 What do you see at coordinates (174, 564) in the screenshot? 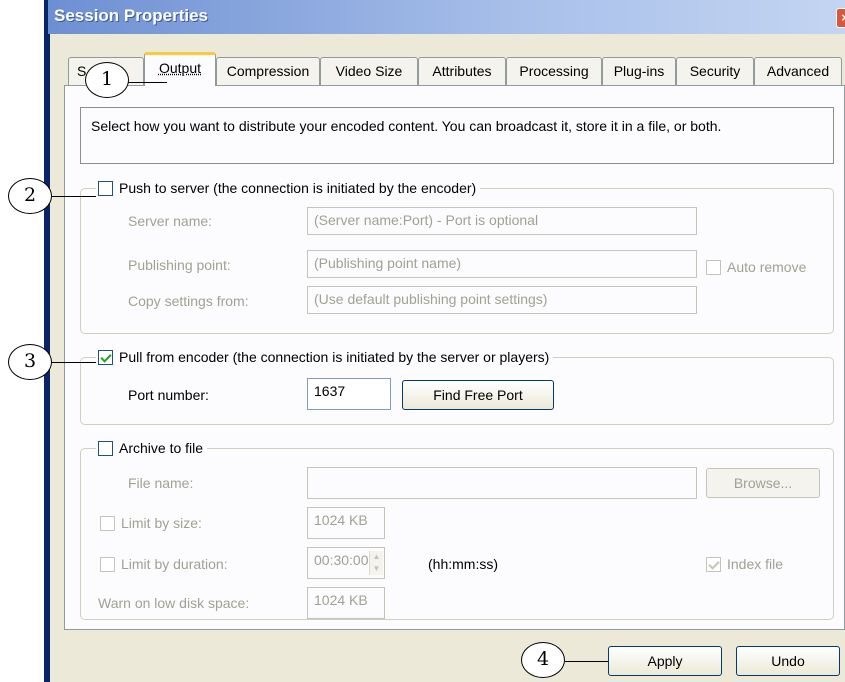
I see `limit-duration-label: Limit by duration:` at bounding box center [174, 564].